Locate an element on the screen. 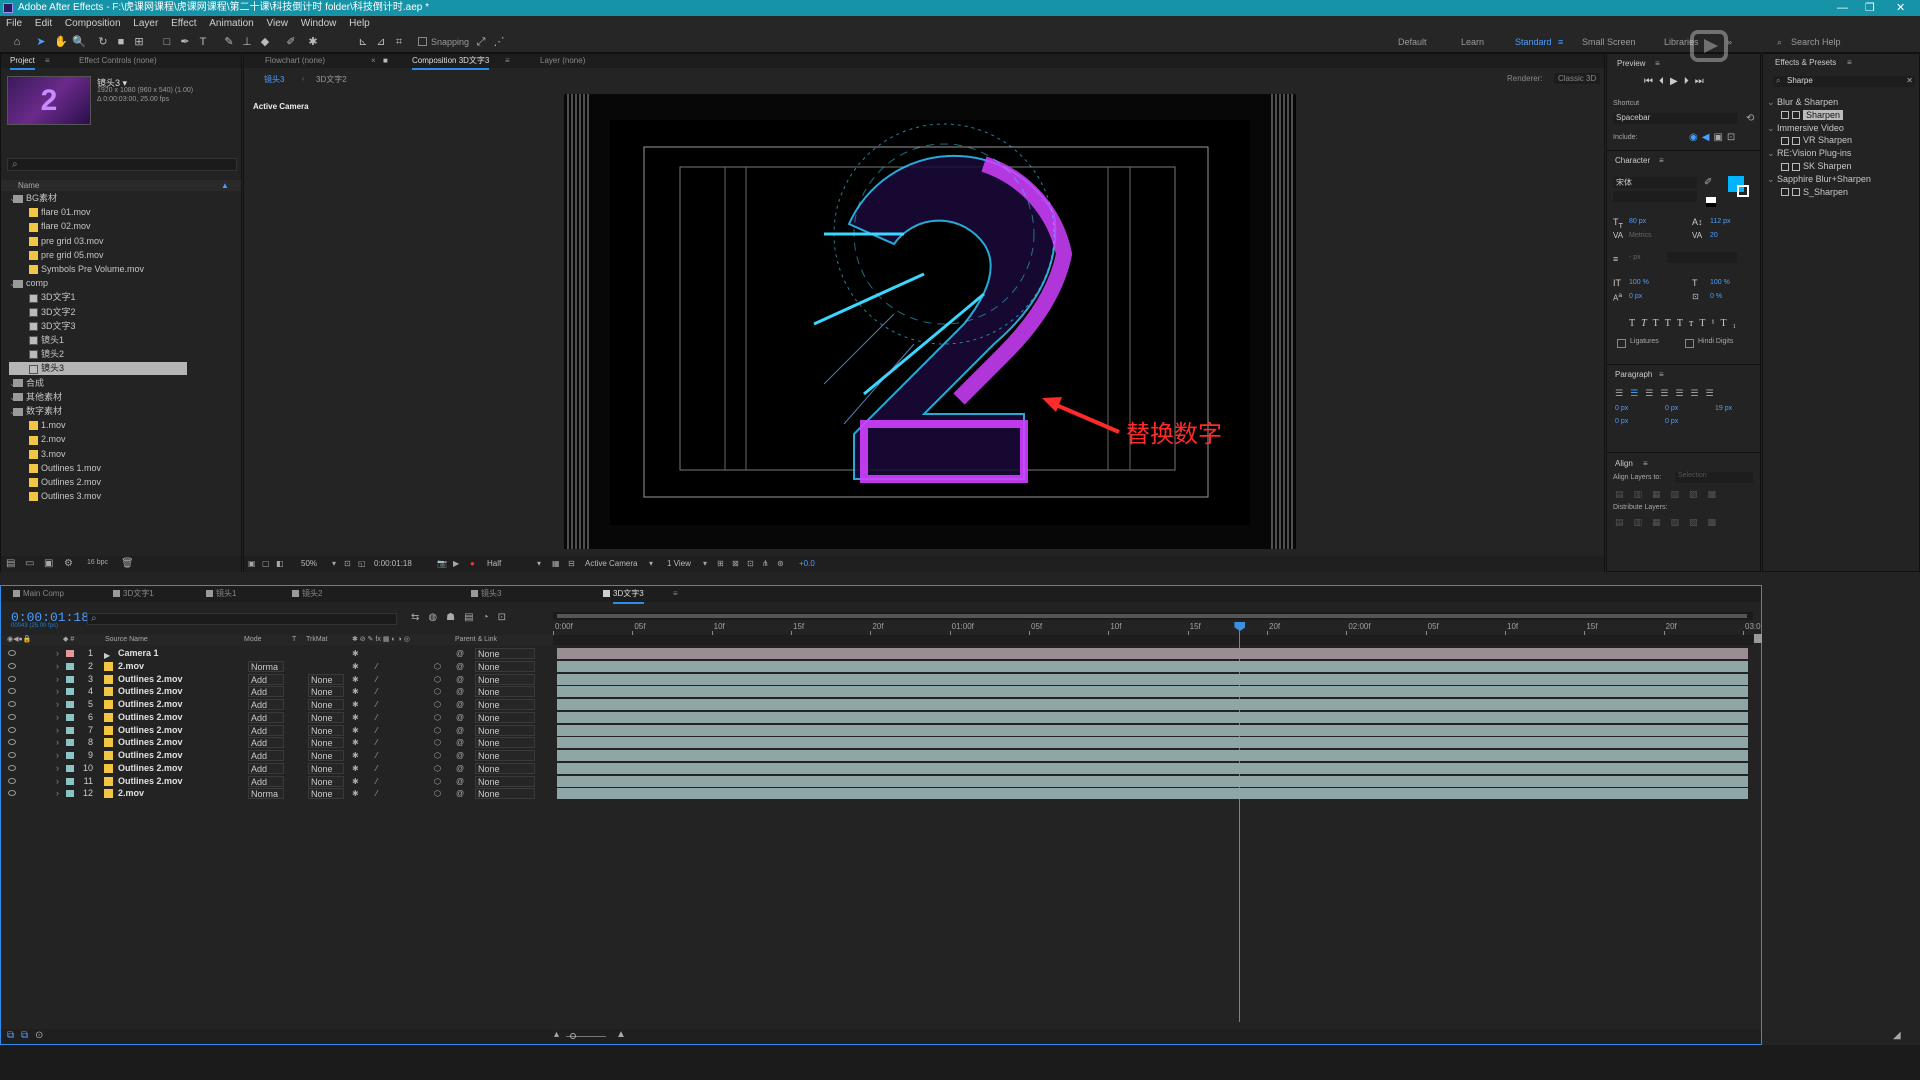 The width and height of the screenshot is (1920, 1080). justify-all-icon: ☰ is located at coordinates (1712, 393).